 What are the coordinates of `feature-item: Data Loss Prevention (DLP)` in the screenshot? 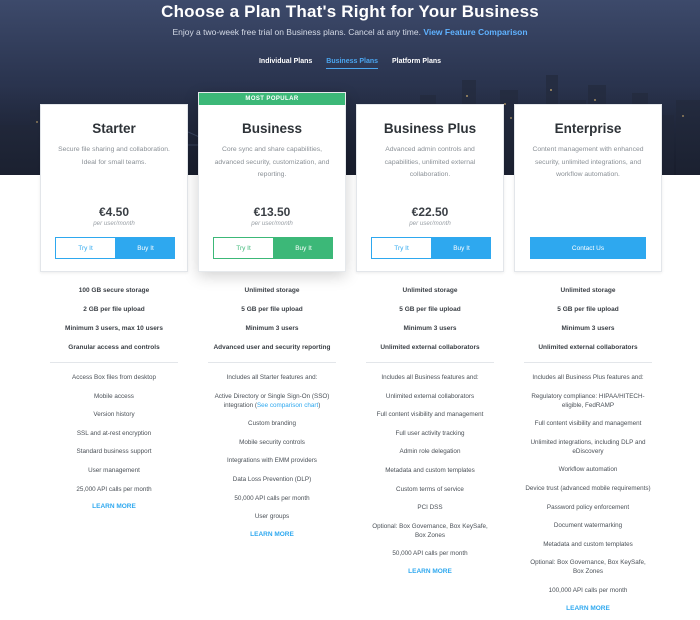 It's located at (272, 479).